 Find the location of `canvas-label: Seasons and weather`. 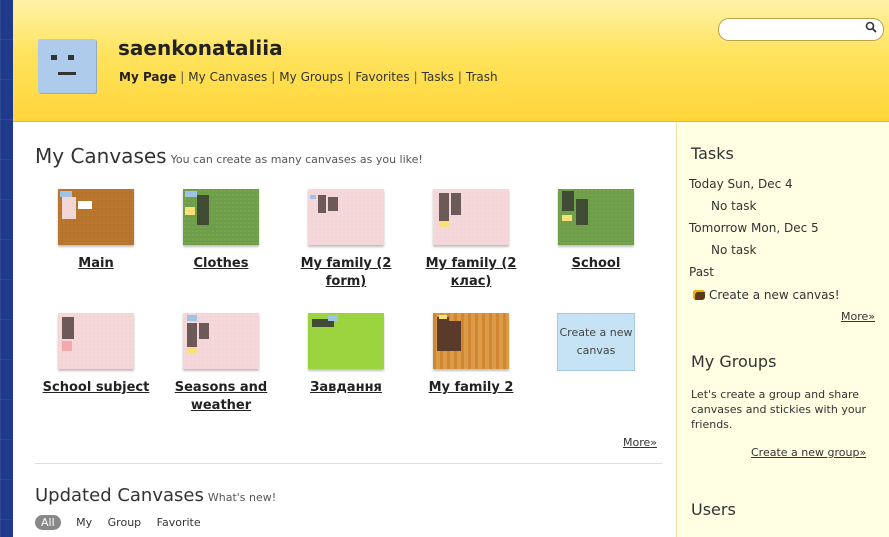

canvas-label: Seasons and weather is located at coordinates (221, 397).